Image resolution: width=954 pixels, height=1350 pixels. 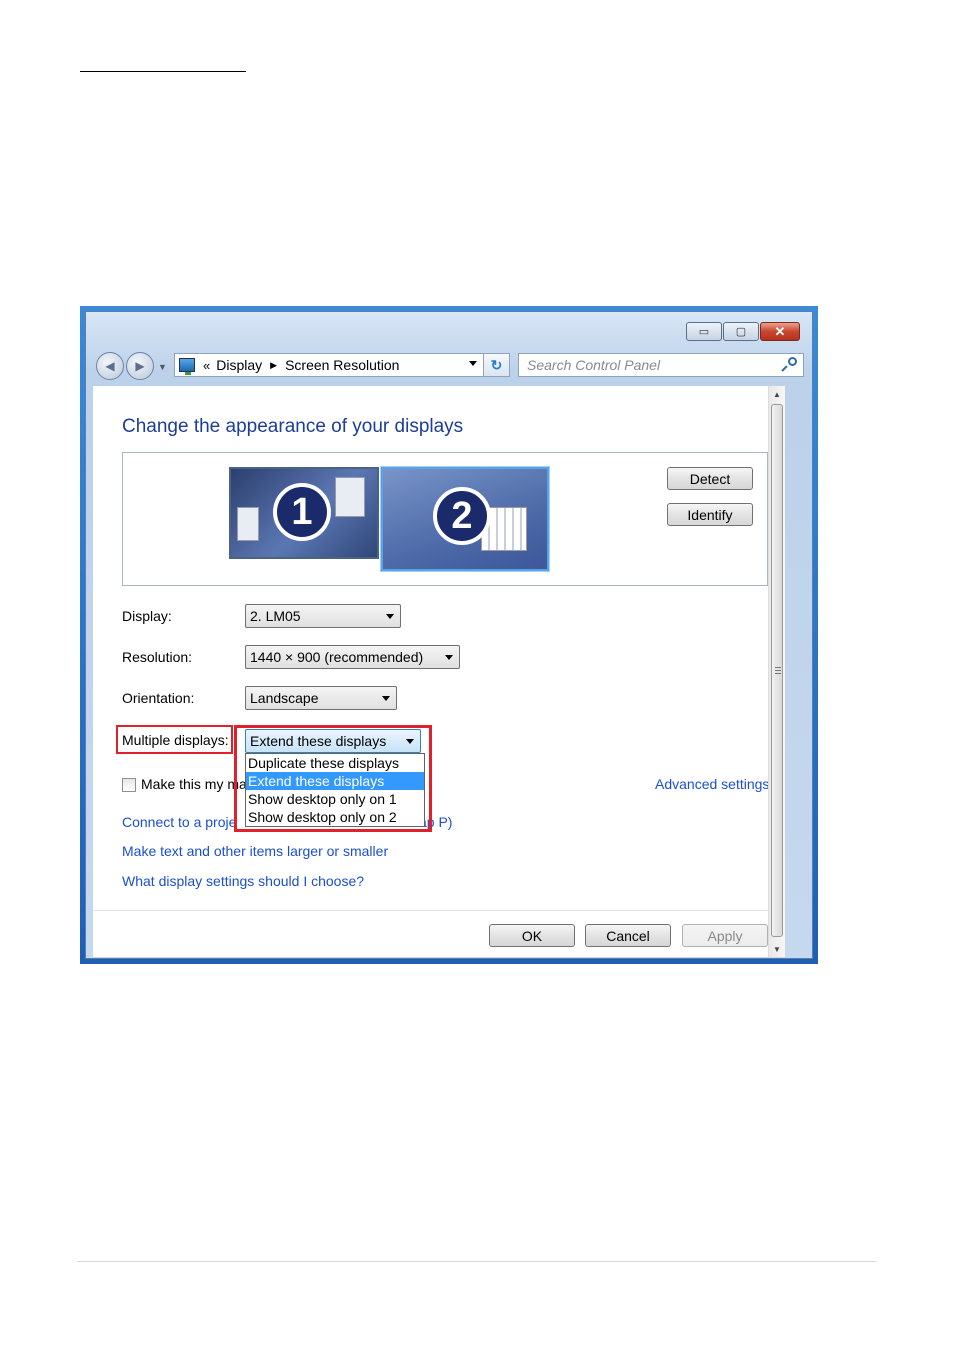 I want to click on page-title: Change the appearance of your displays, so click(x=293, y=426).